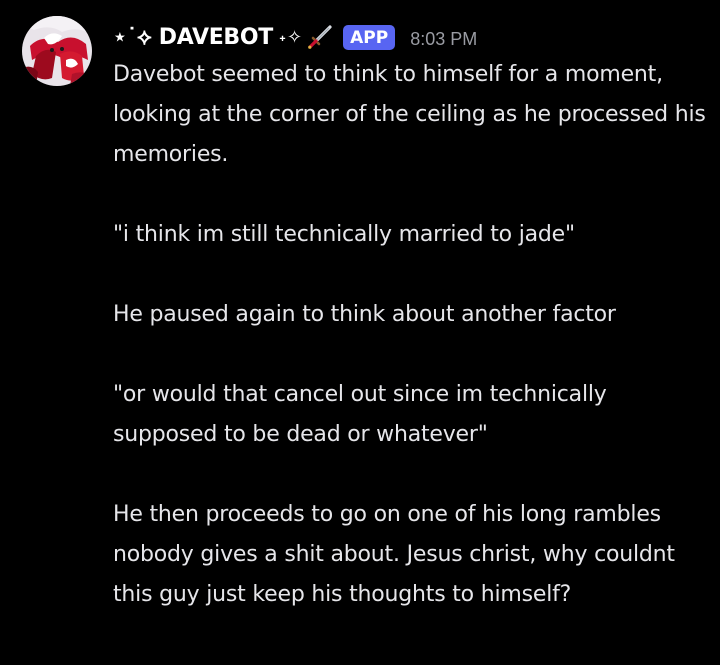 This screenshot has height=665, width=720. Describe the element at coordinates (443, 39) in the screenshot. I see `message-timestamp: 8:03 PM` at that location.